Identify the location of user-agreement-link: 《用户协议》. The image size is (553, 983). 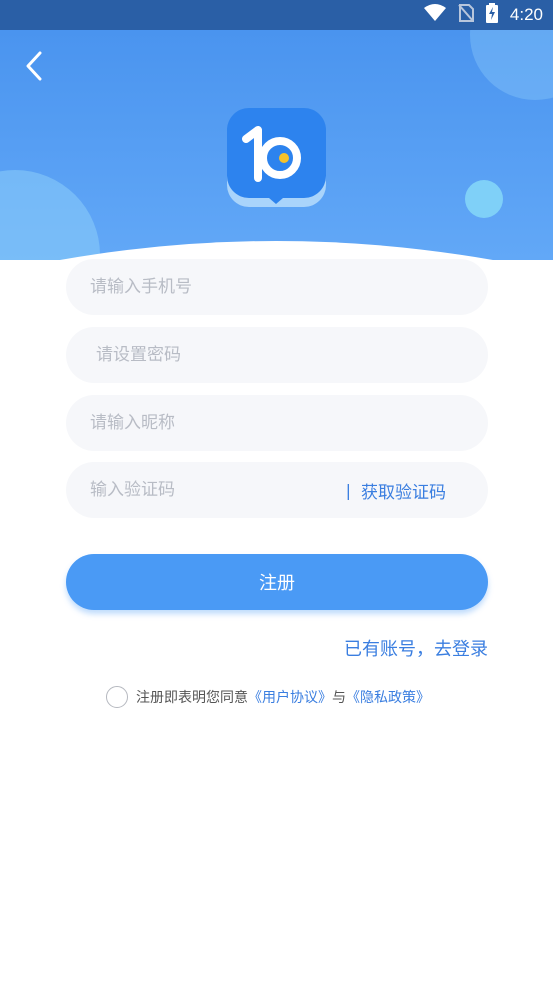
(290, 697).